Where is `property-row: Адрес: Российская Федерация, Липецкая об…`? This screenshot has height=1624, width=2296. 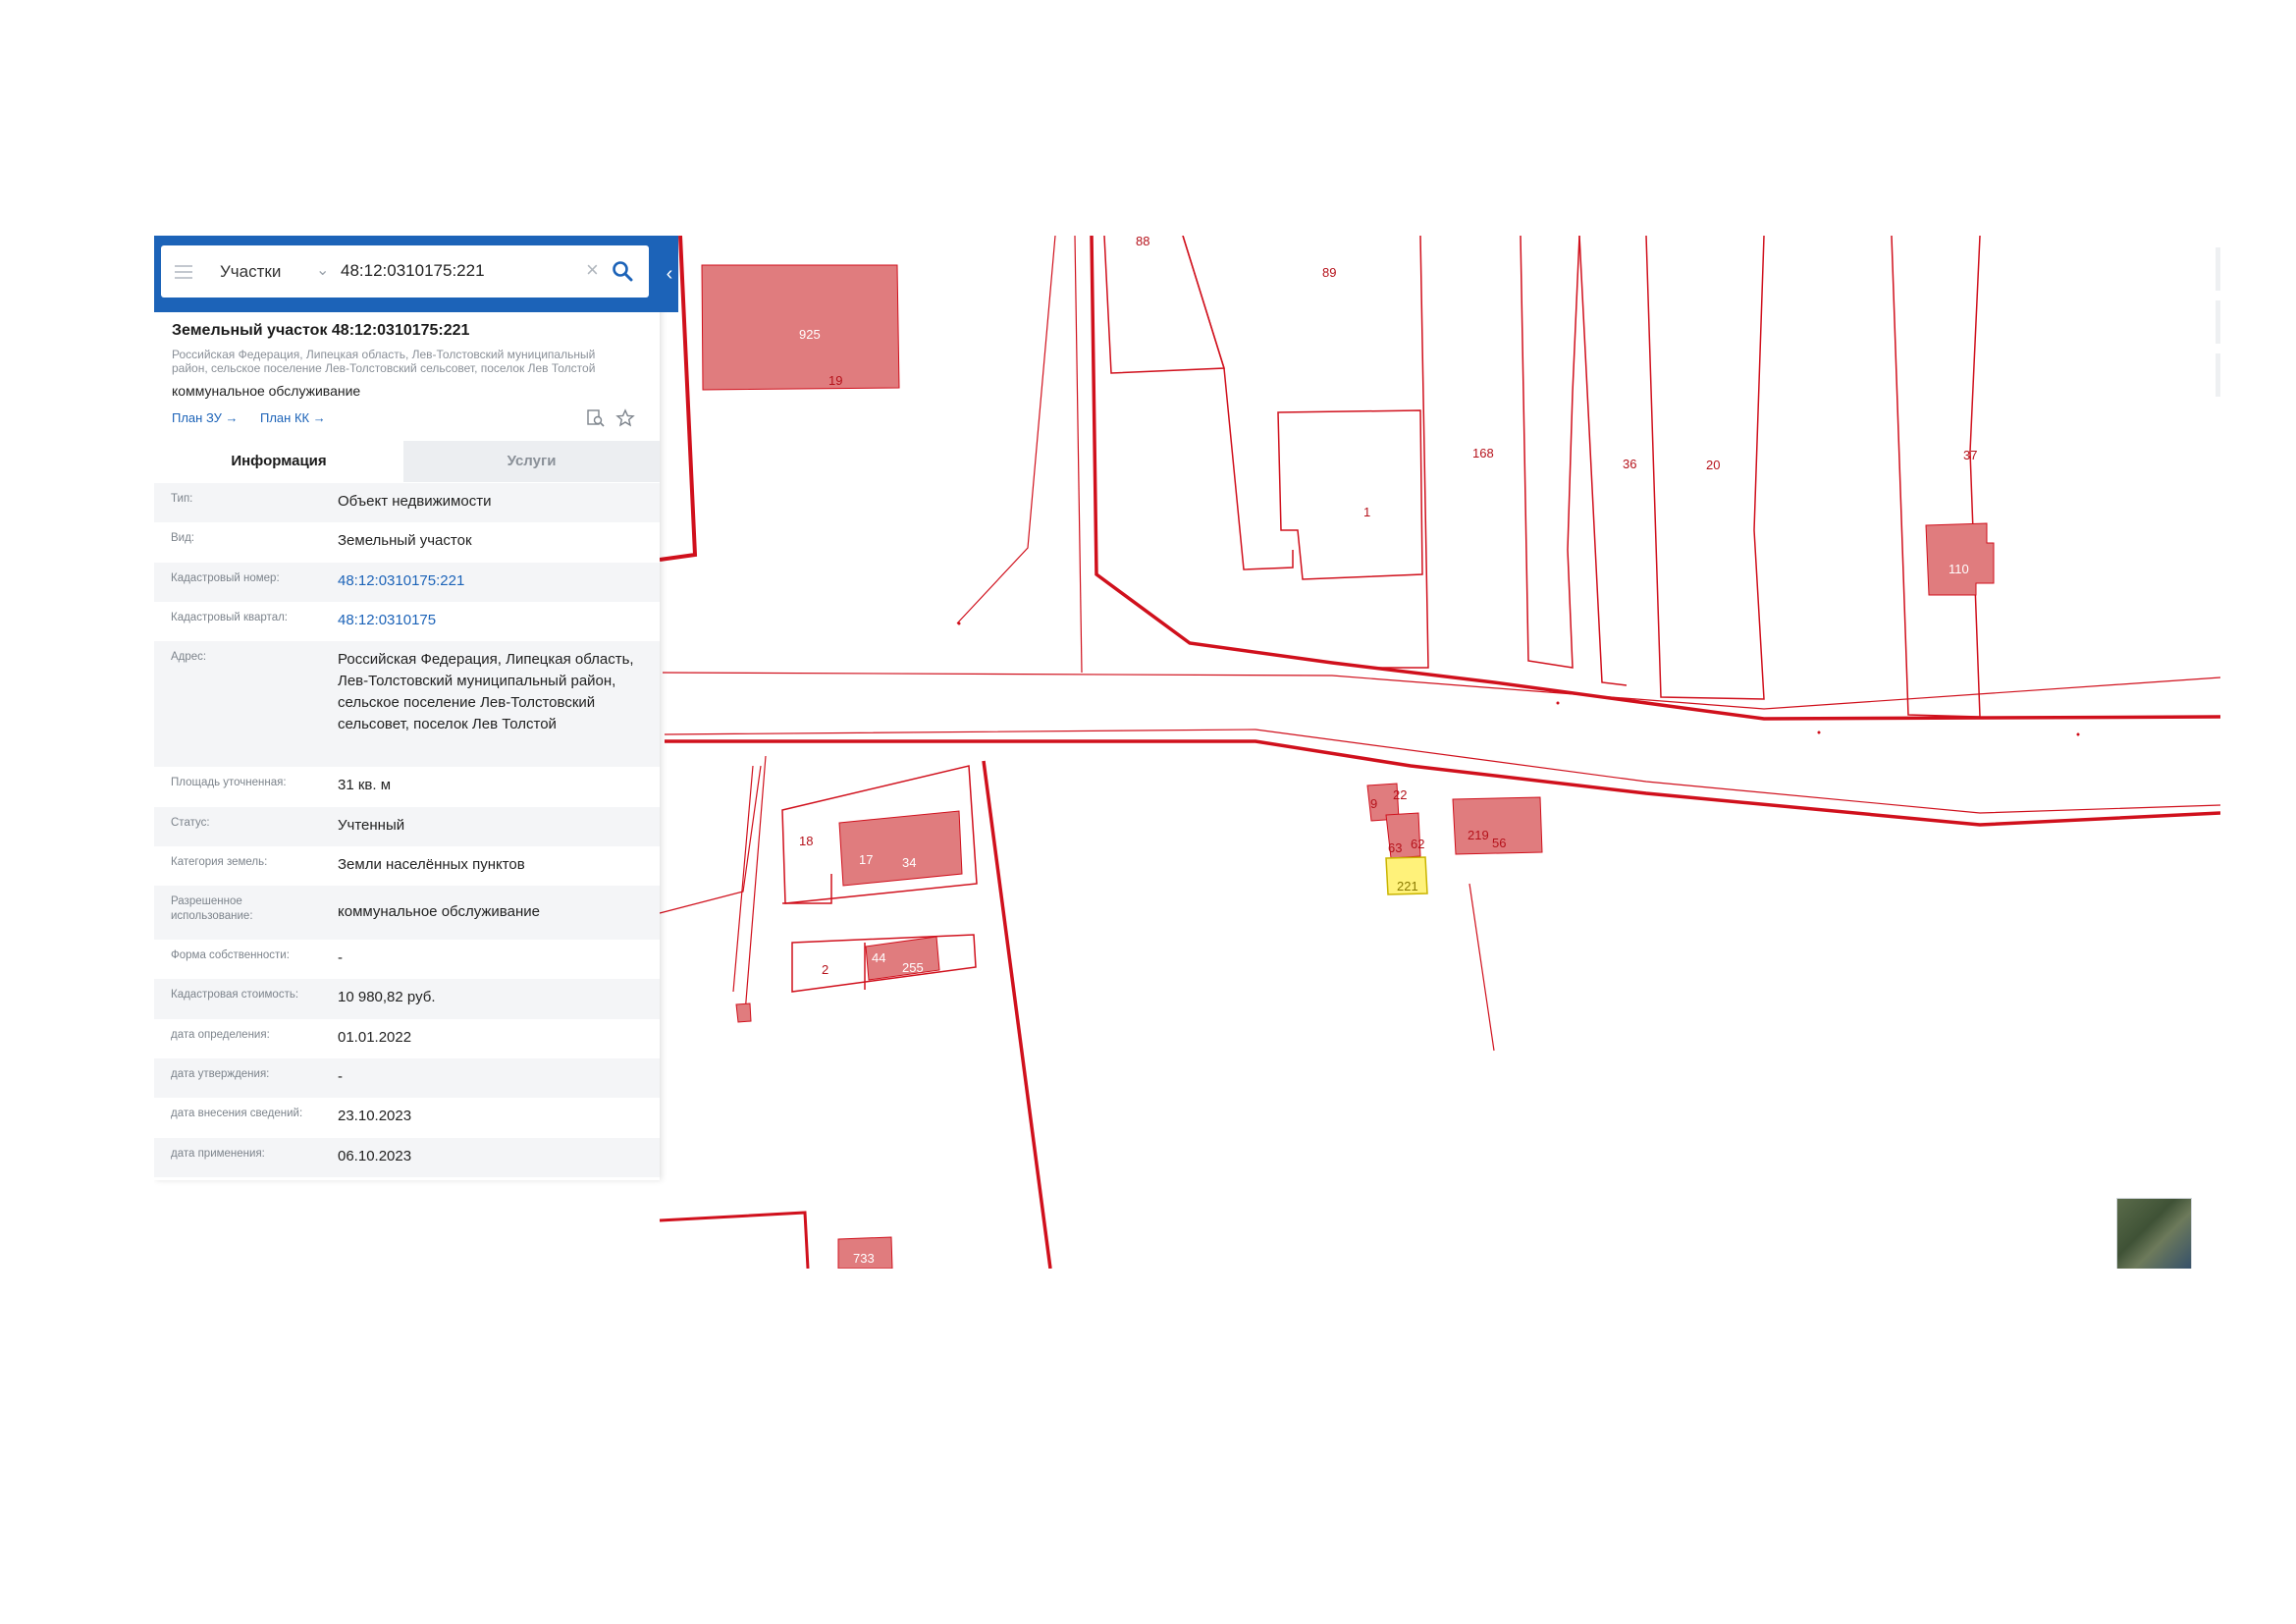
property-row: Адрес: Российская Федерация, Липецкая об… is located at coordinates (407, 704).